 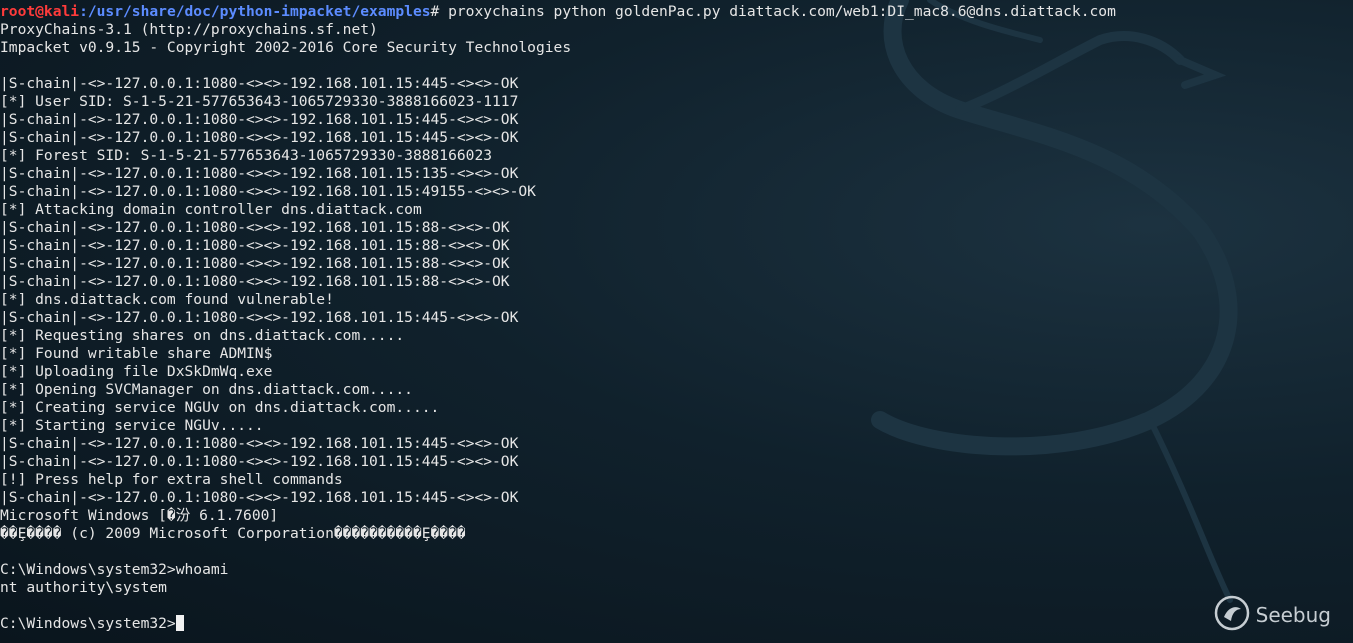 I want to click on seebug-text: Seebug, so click(x=1293, y=615).